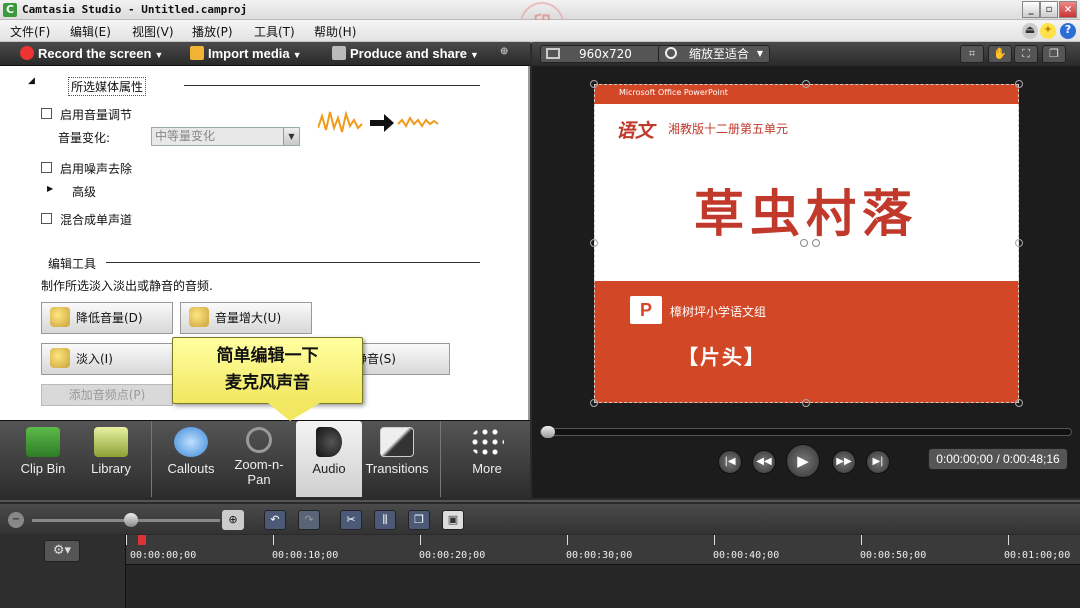 The height and width of the screenshot is (608, 1080). Describe the element at coordinates (806, 432) in the screenshot. I see `playback-scrubber` at that location.